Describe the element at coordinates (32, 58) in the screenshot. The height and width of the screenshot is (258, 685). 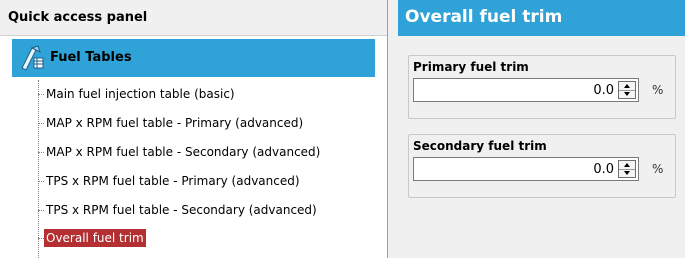
I see `fuel-table-icon` at that location.